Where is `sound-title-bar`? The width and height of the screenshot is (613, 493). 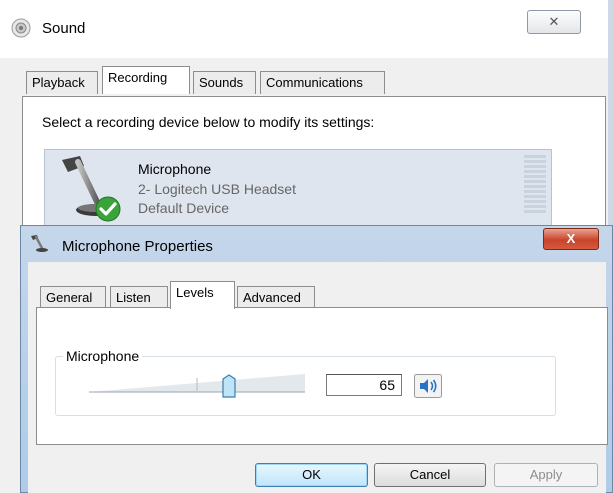 sound-title-bar is located at coordinates (304, 29).